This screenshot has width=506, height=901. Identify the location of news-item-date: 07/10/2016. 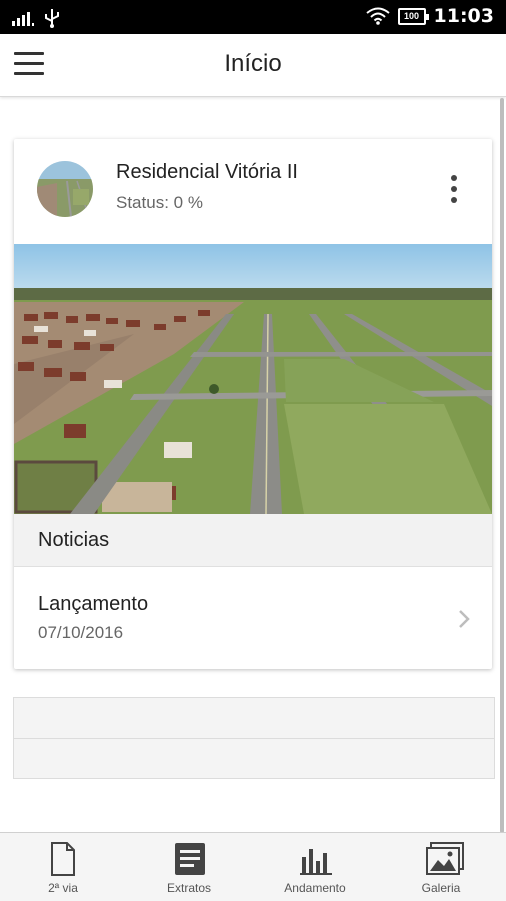
(81, 632).